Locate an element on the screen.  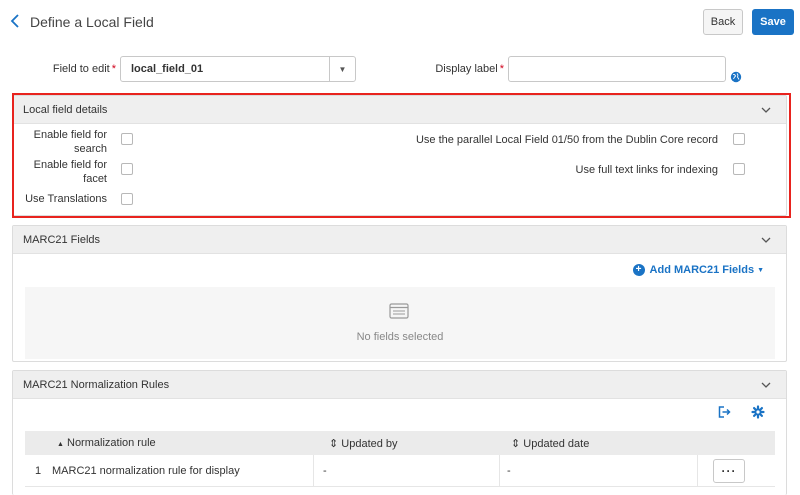
page-title: Define a Local Field is located at coordinates (92, 22).